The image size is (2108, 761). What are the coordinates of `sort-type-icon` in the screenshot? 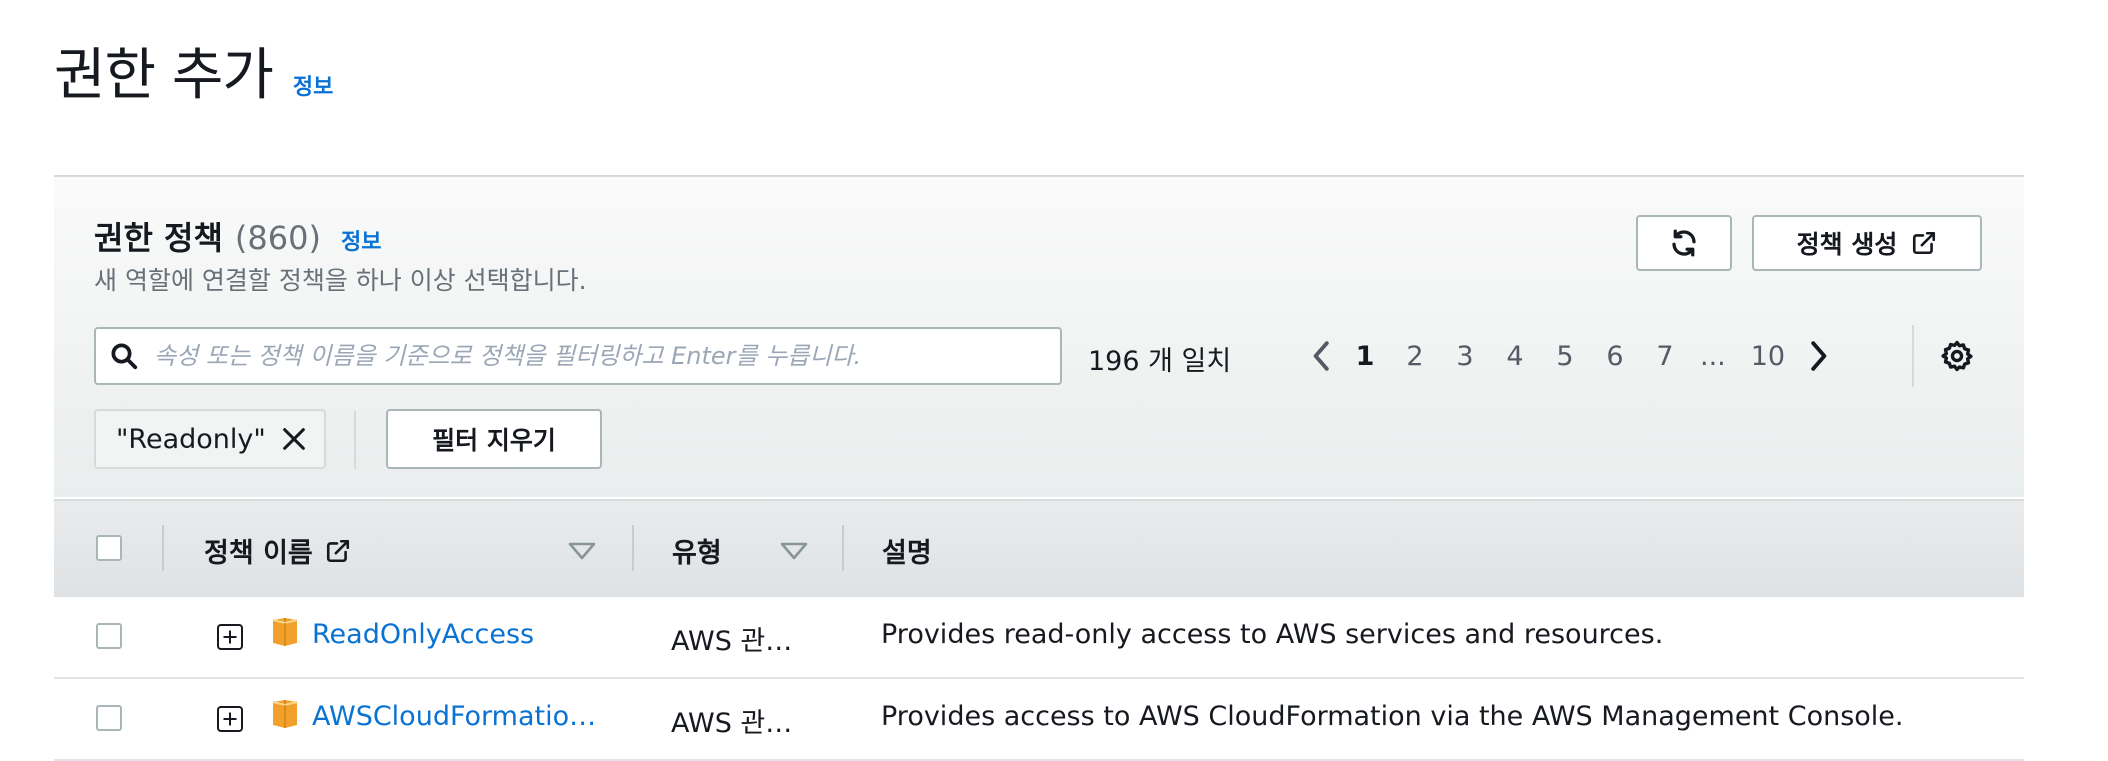 It's located at (794, 551).